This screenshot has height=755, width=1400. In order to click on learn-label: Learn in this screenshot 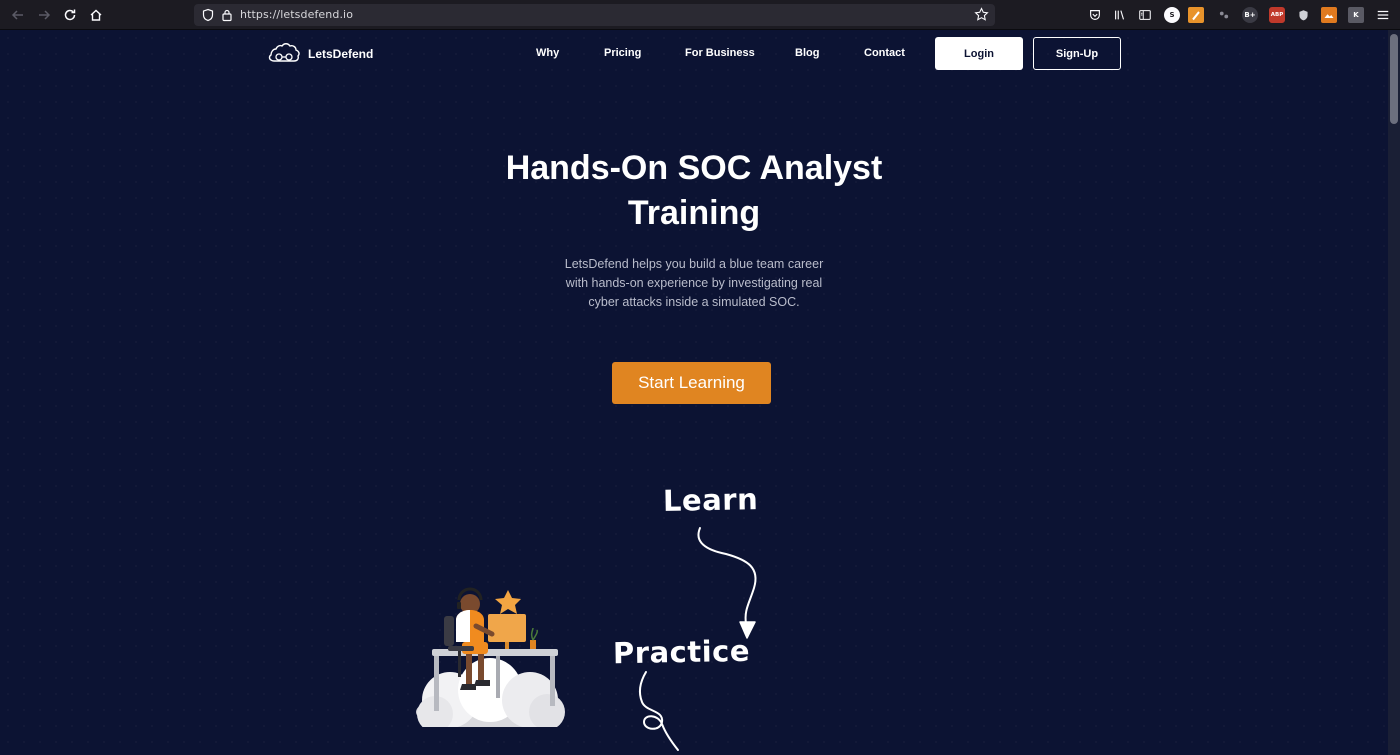, I will do `click(710, 500)`.